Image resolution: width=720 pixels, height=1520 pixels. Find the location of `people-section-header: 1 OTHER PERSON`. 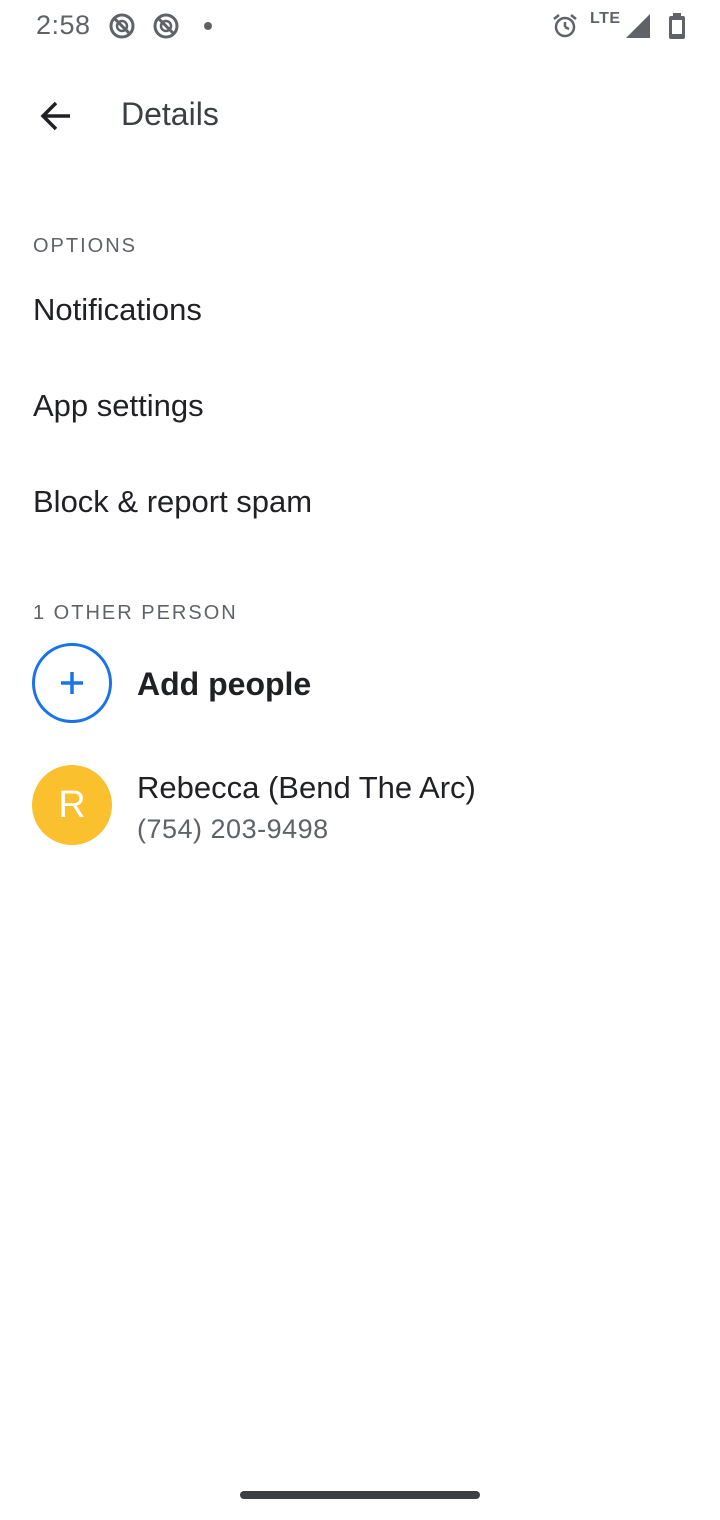

people-section-header: 1 OTHER PERSON is located at coordinates (135, 613).